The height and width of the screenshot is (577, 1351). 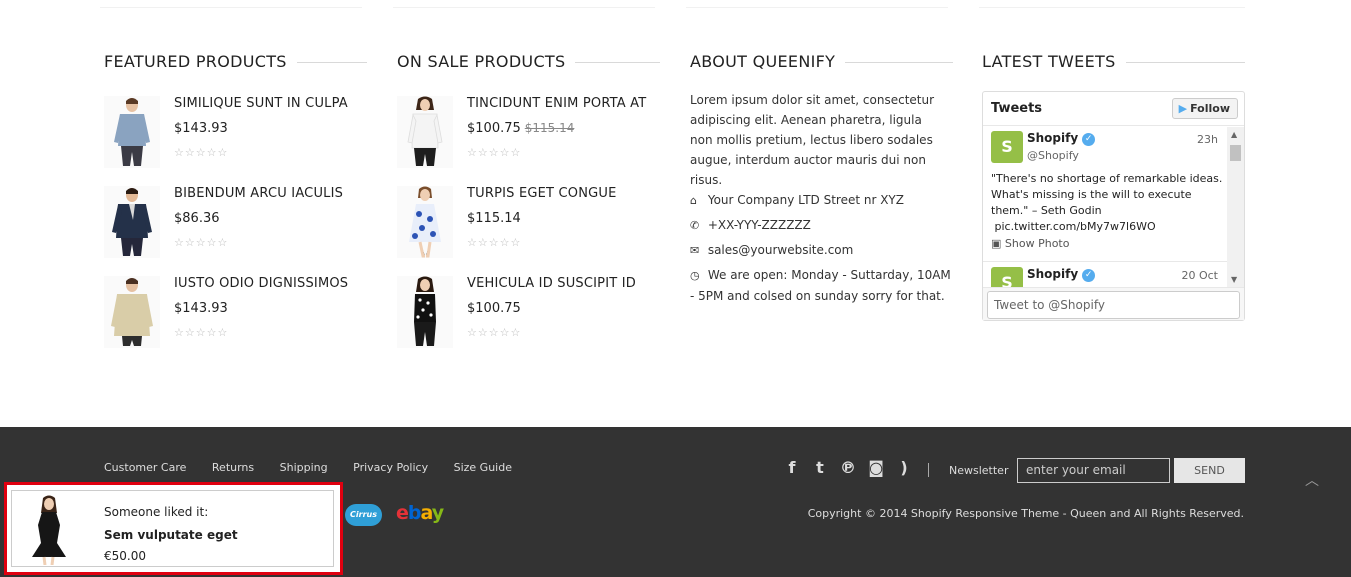 I want to click on tweet-handle: @Shopify, so click(x=1053, y=155).